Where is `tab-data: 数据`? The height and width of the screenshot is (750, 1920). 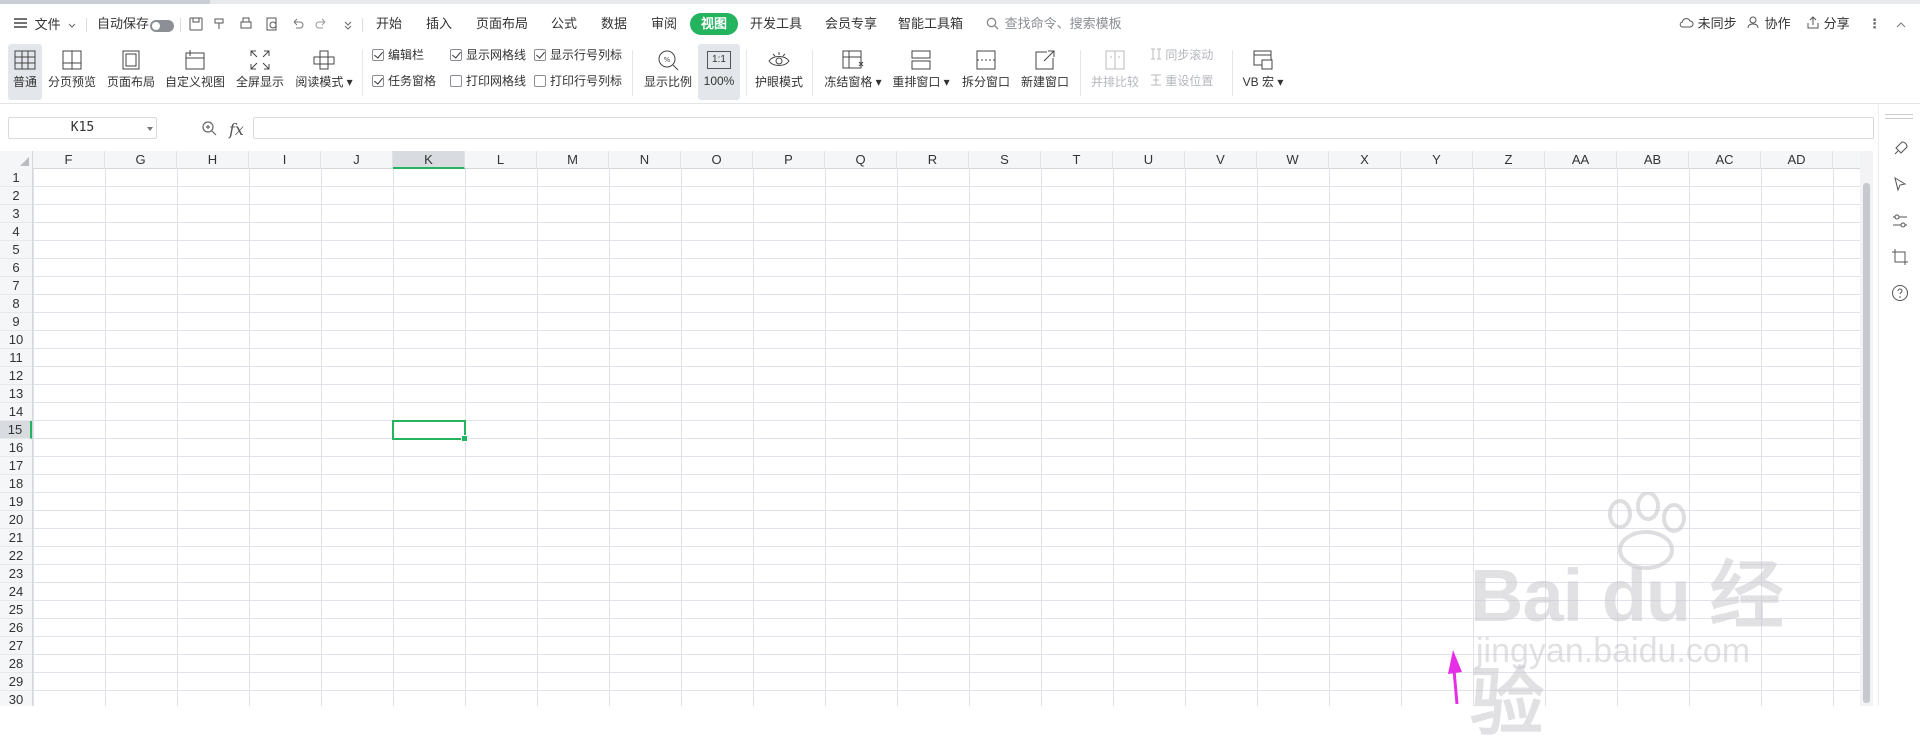 tab-data: 数据 is located at coordinates (614, 24).